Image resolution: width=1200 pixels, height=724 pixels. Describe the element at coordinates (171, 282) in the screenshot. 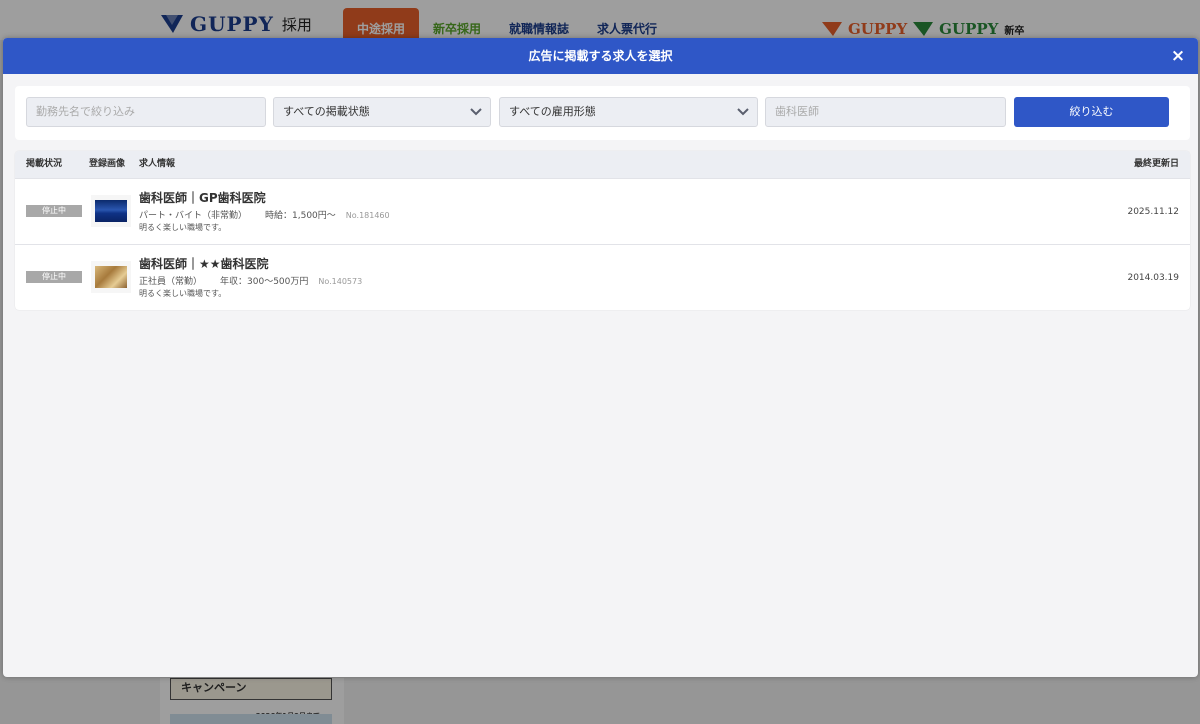

I see `employment-type: 正社員（常勤）` at that location.